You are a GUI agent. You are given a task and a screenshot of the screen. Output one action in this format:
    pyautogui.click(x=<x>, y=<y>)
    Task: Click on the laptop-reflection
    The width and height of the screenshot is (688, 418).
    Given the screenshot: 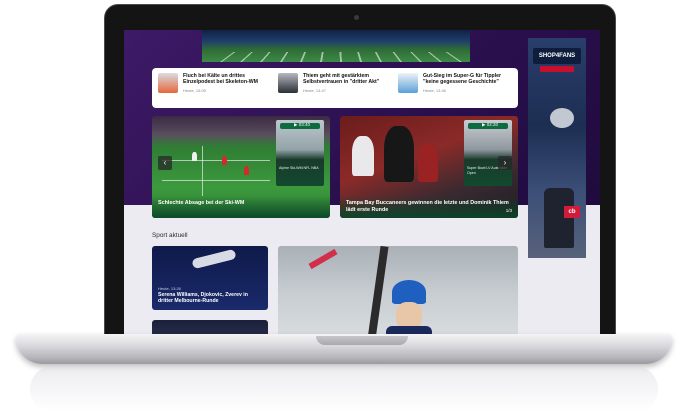 What is the action you would take?
    pyautogui.click(x=344, y=389)
    